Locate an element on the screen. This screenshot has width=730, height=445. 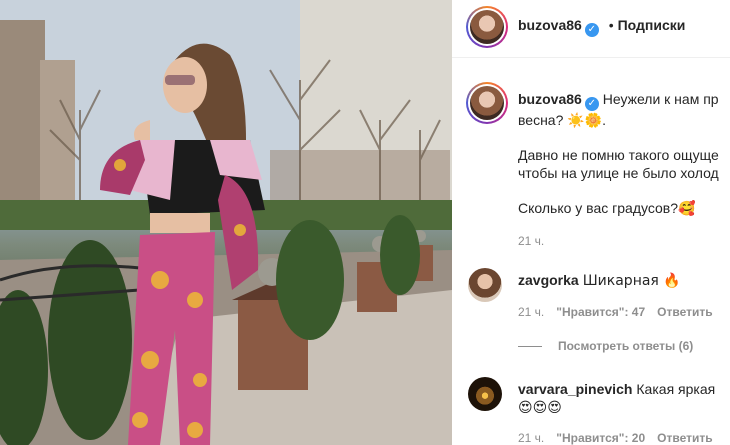
caption-line-1: buzova86 ✓ Неужели к нам пр is located at coordinates (618, 101).